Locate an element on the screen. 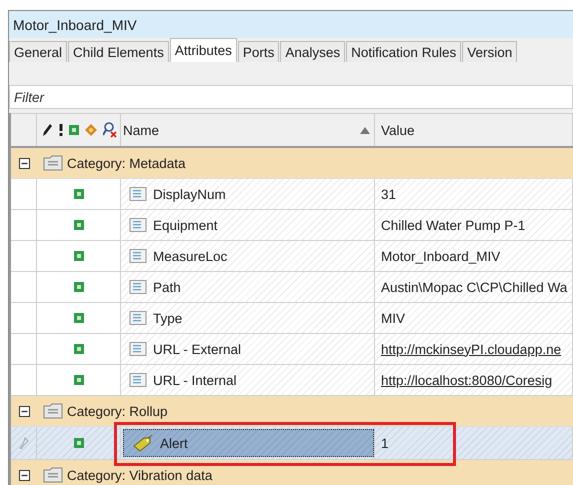  header-label: Value is located at coordinates (397, 130).